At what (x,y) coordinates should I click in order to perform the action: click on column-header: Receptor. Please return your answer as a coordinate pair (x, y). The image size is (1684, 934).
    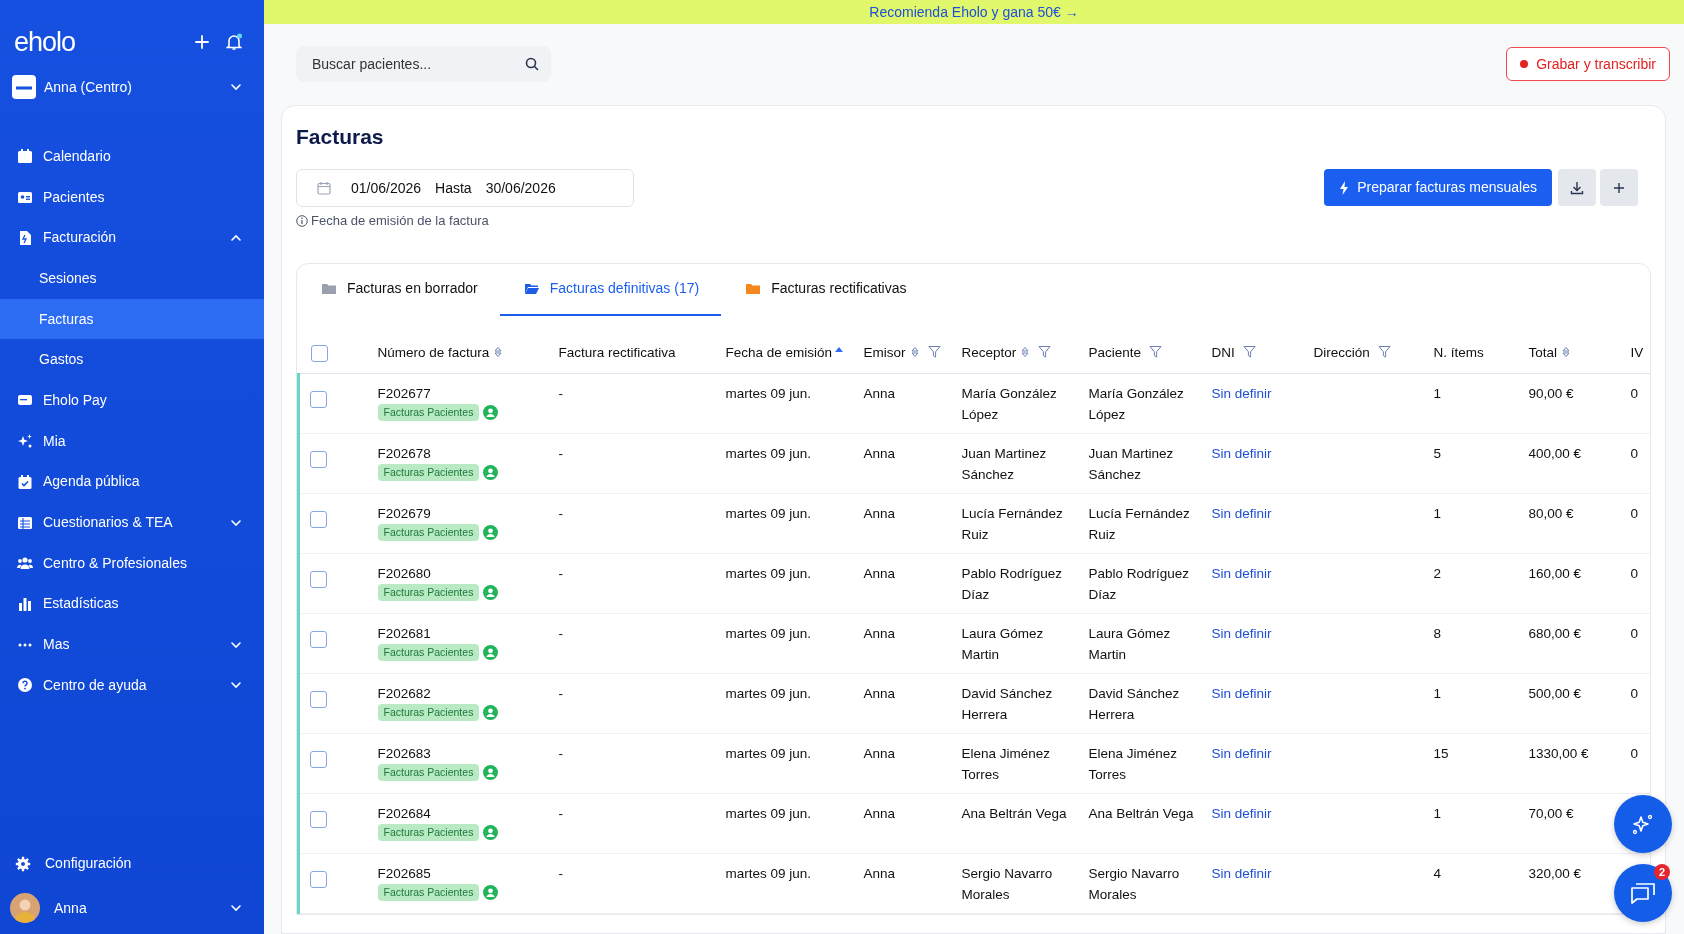
    Looking at the image, I should click on (989, 352).